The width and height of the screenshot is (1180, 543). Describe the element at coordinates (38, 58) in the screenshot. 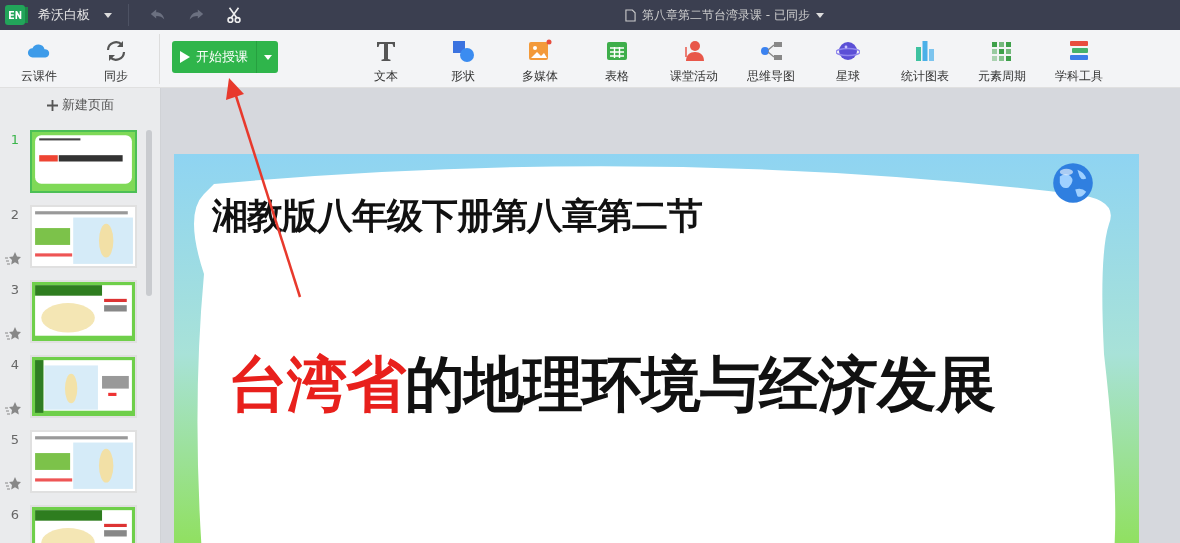

I see `toolbar-button: 云课件` at that location.